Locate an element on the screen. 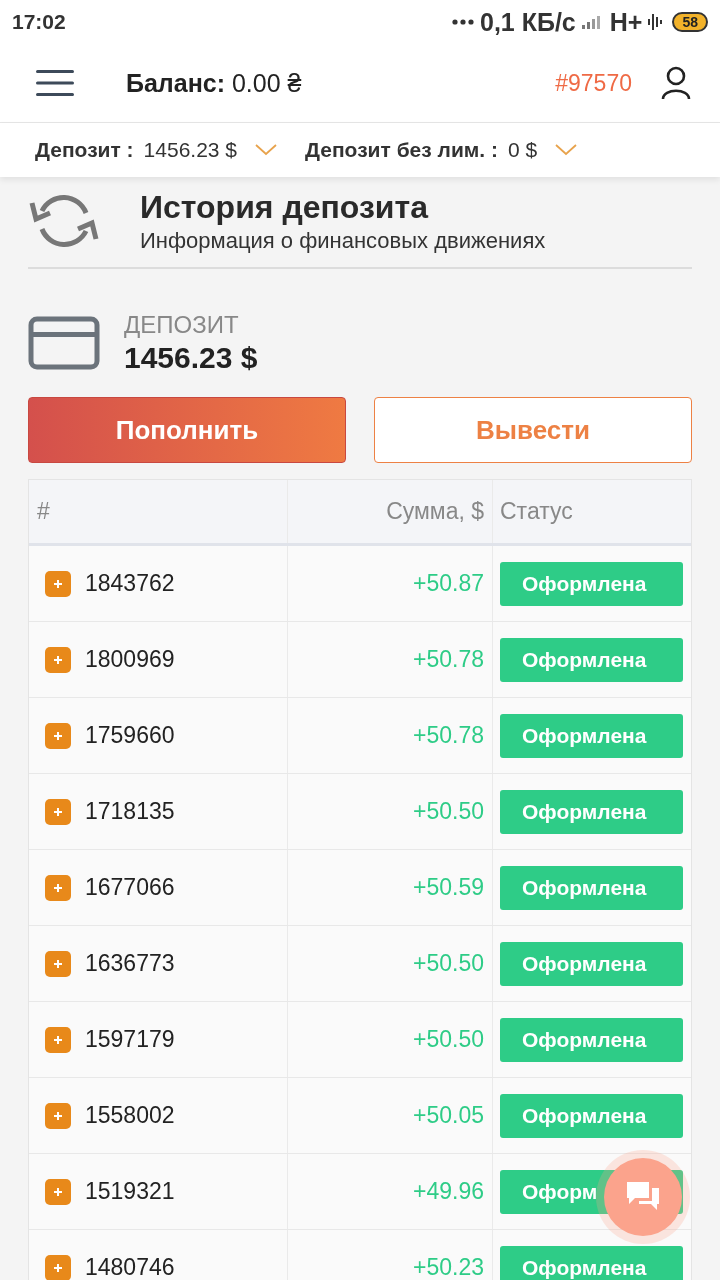 The width and height of the screenshot is (720, 1280). amount-cell: +50.59 is located at coordinates (390, 887).